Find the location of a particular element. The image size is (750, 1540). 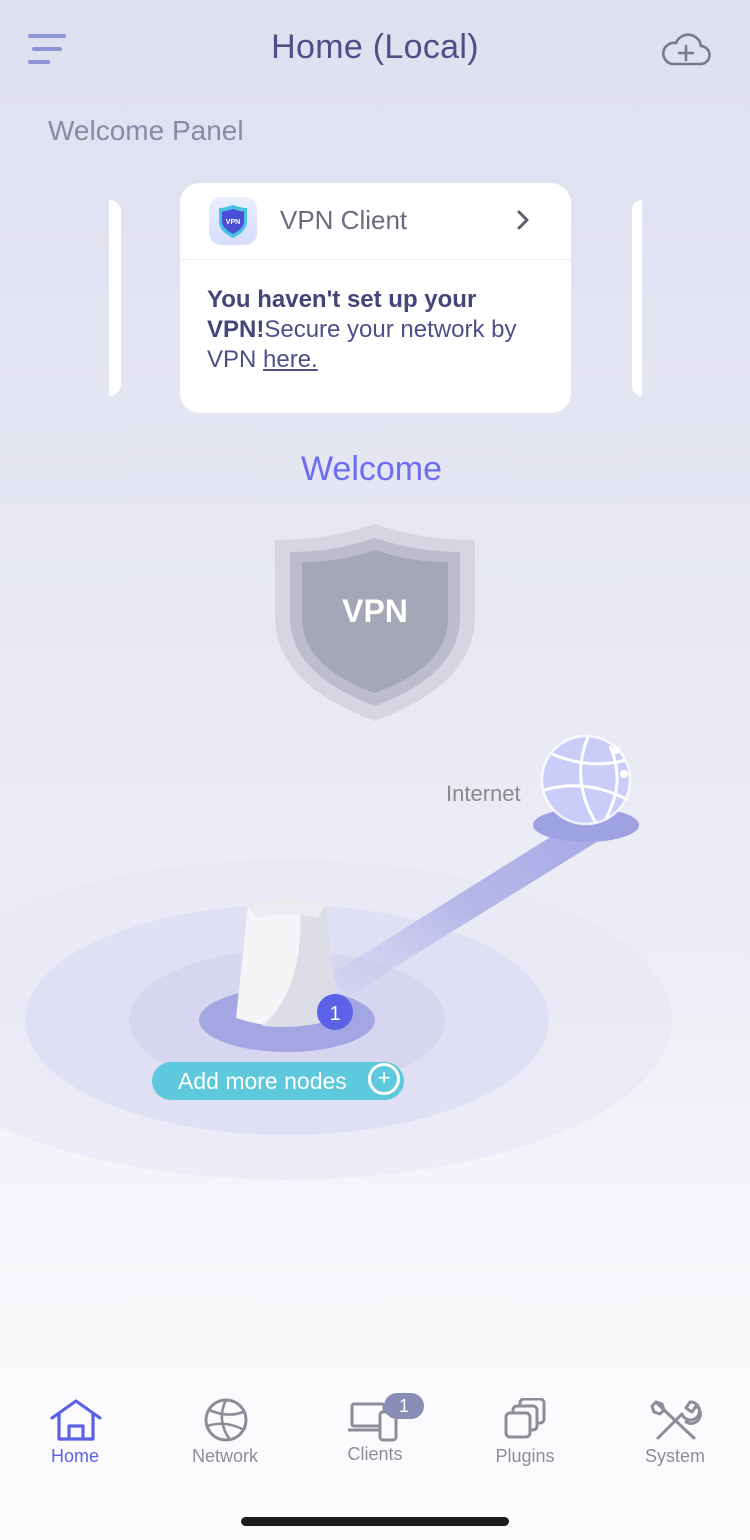

add-more-nodes-button: Add more nodes + is located at coordinates (278, 1081).